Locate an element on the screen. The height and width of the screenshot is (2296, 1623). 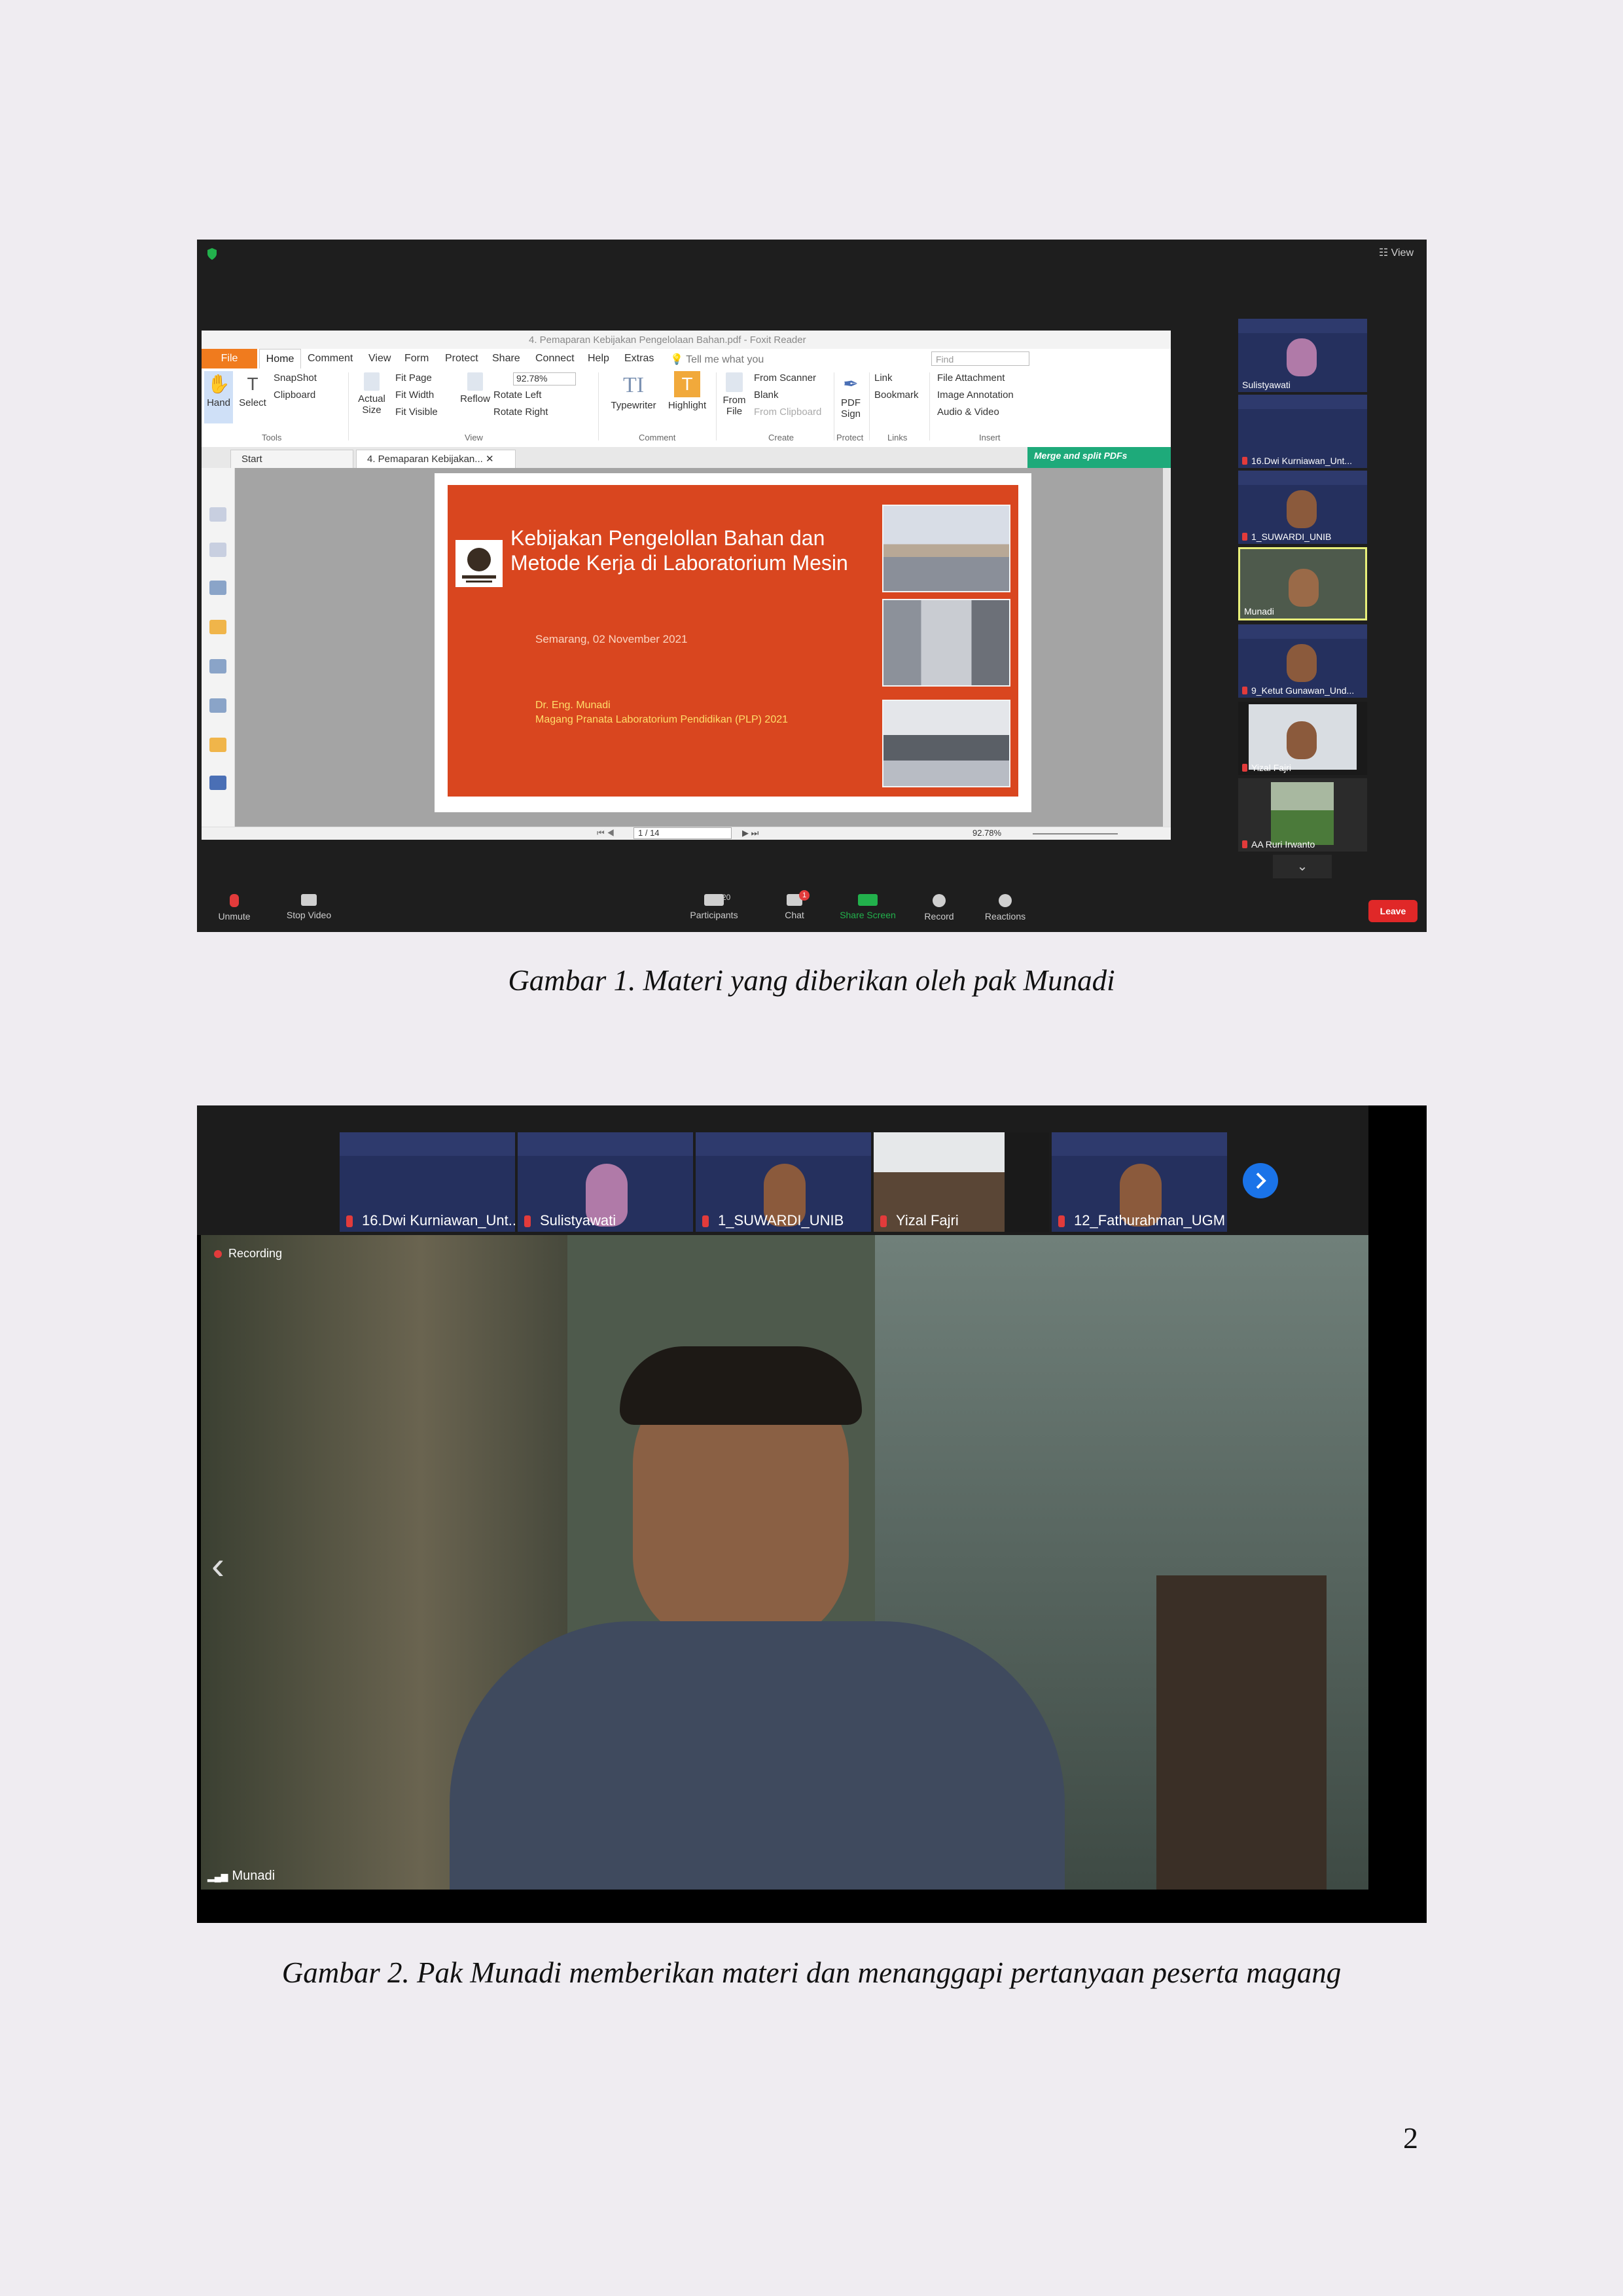
sign-panel-icon is located at coordinates (218, 783).